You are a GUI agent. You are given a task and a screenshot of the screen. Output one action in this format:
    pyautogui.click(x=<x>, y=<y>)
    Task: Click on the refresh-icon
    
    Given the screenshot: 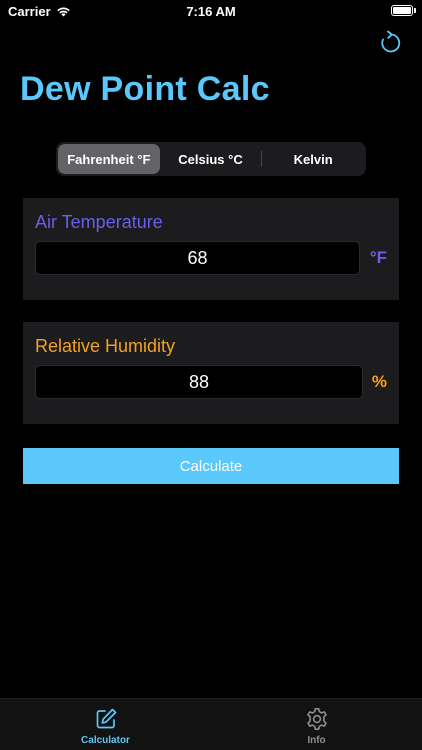 What is the action you would take?
    pyautogui.click(x=391, y=41)
    